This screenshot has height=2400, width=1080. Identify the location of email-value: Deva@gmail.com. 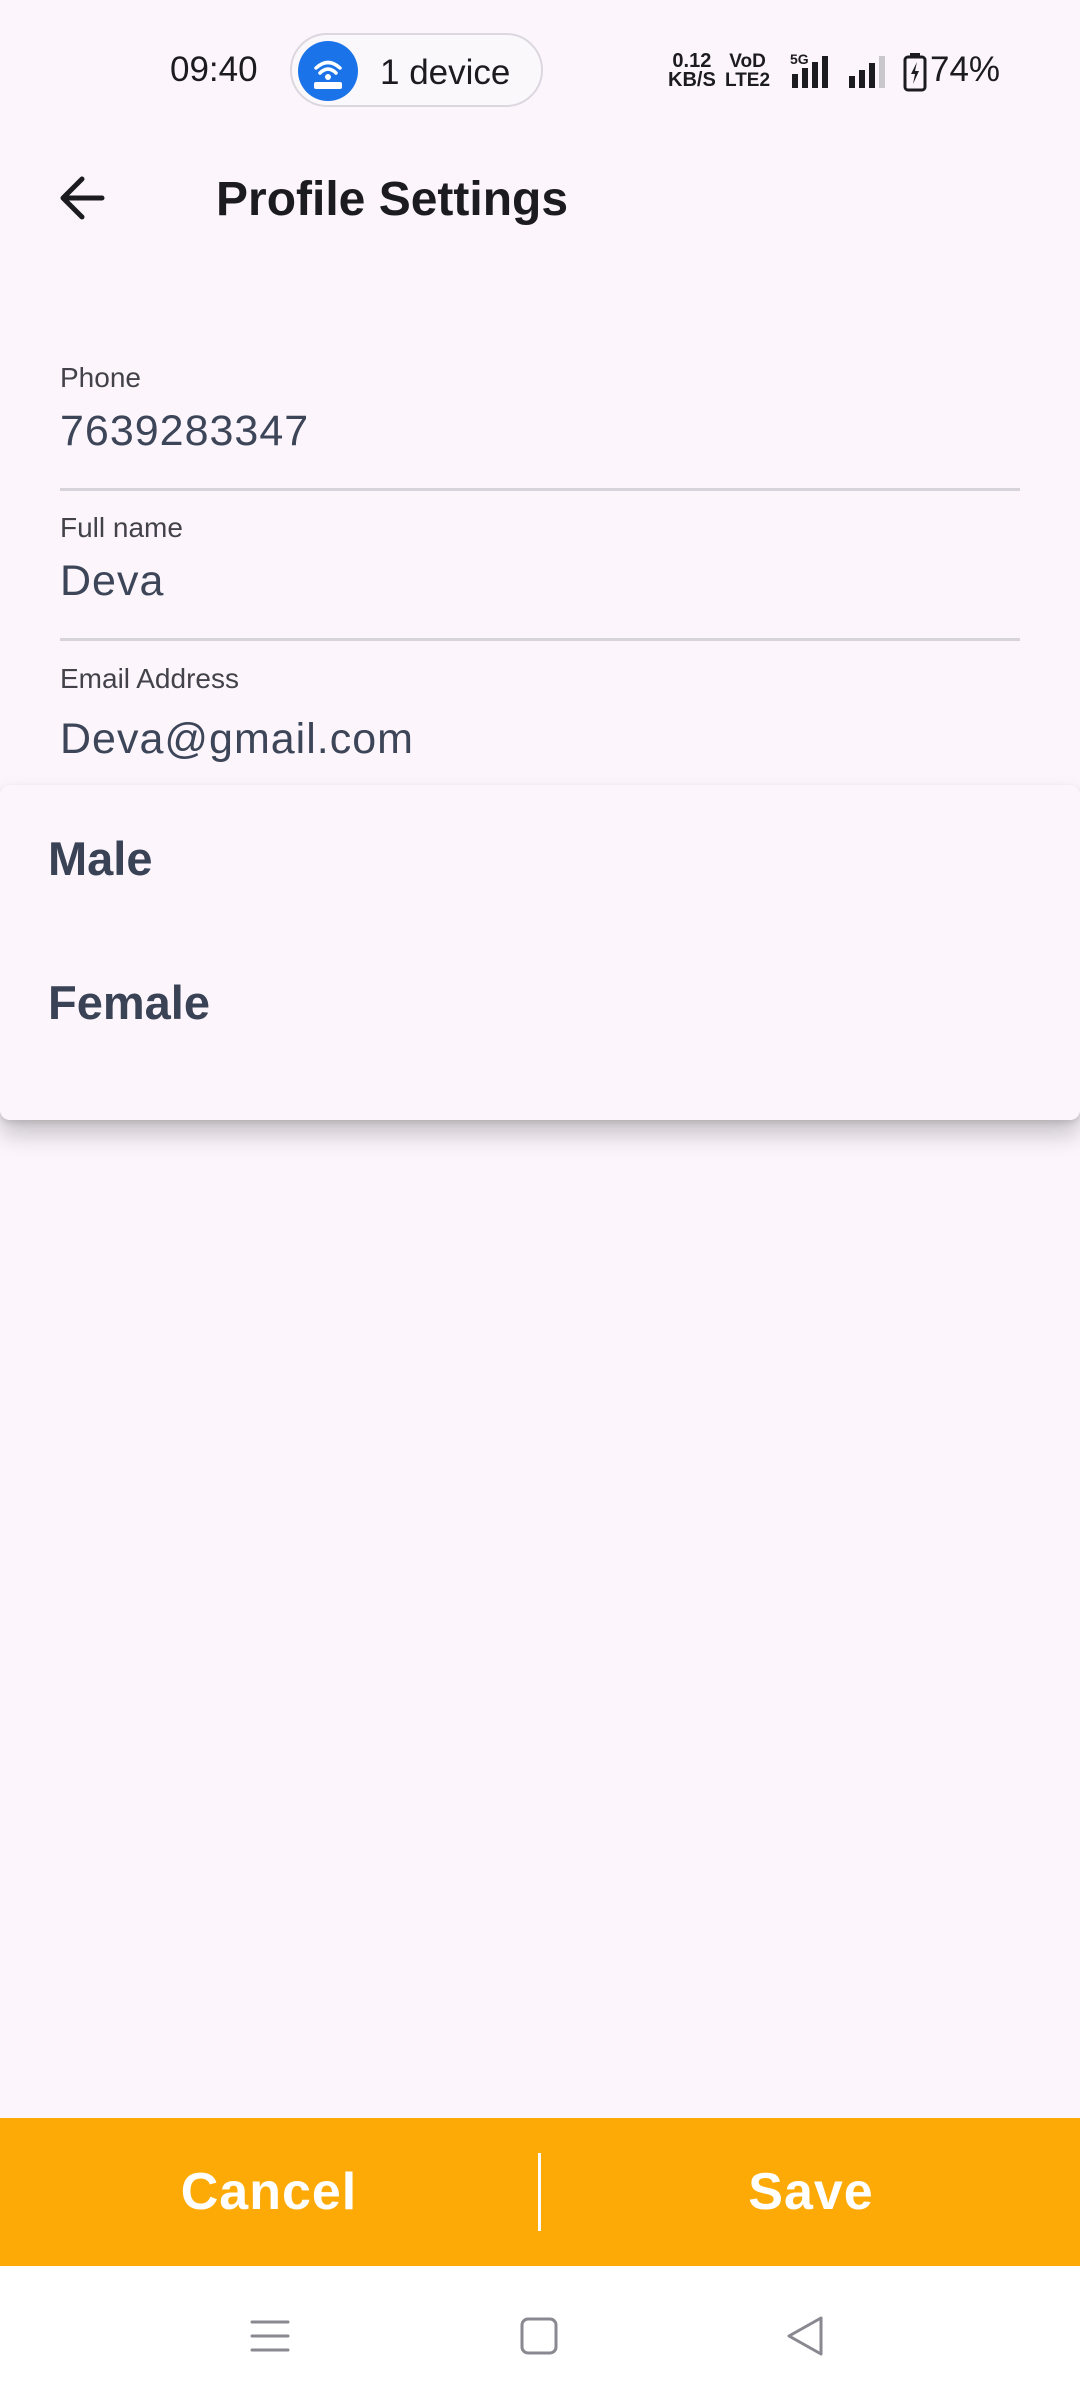
(237, 739).